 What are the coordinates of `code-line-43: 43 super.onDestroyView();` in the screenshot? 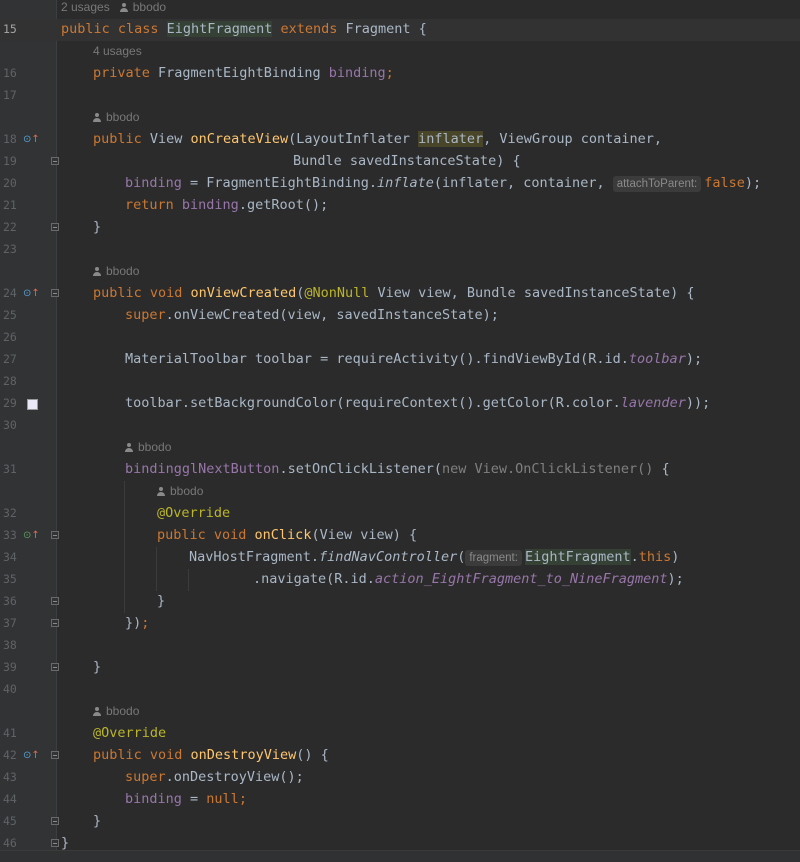 It's located at (400, 778).